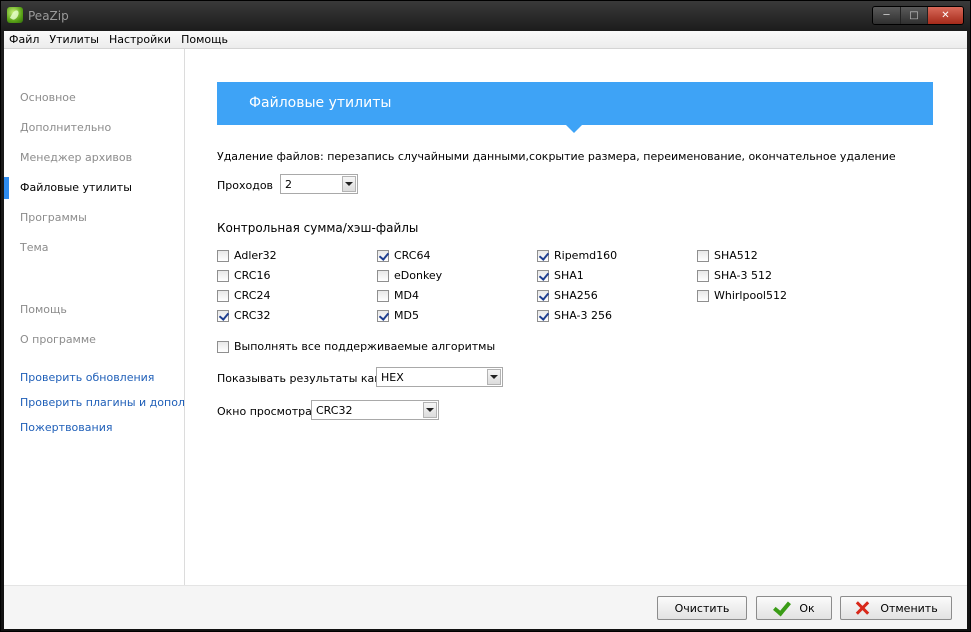 The image size is (971, 632). I want to click on show-results-value: HEX, so click(392, 377).